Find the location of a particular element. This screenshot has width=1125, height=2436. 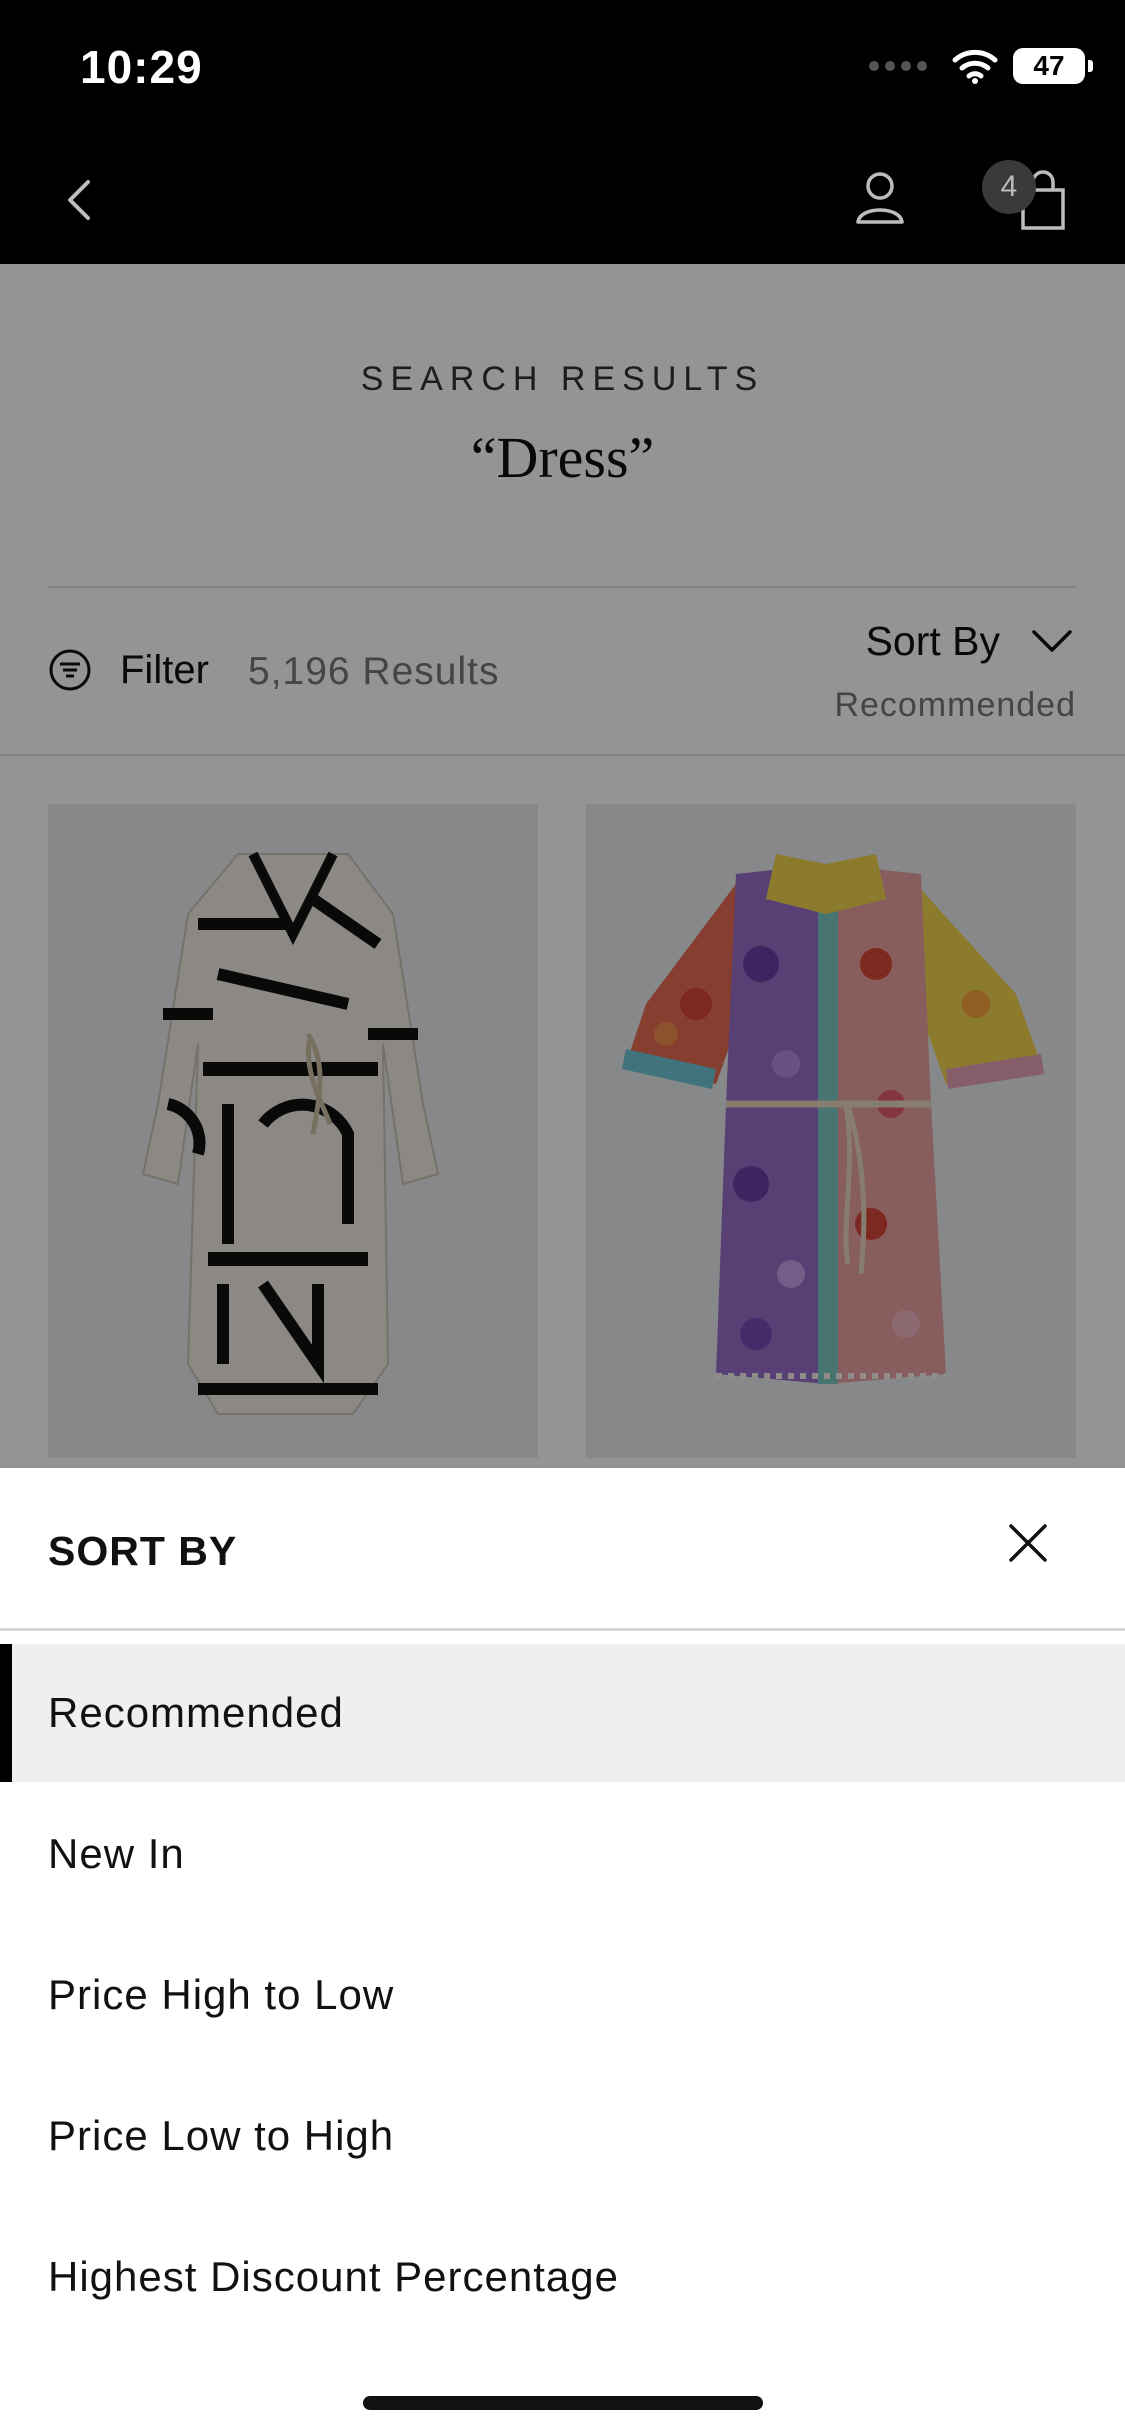

close-icon is located at coordinates (1028, 1543).